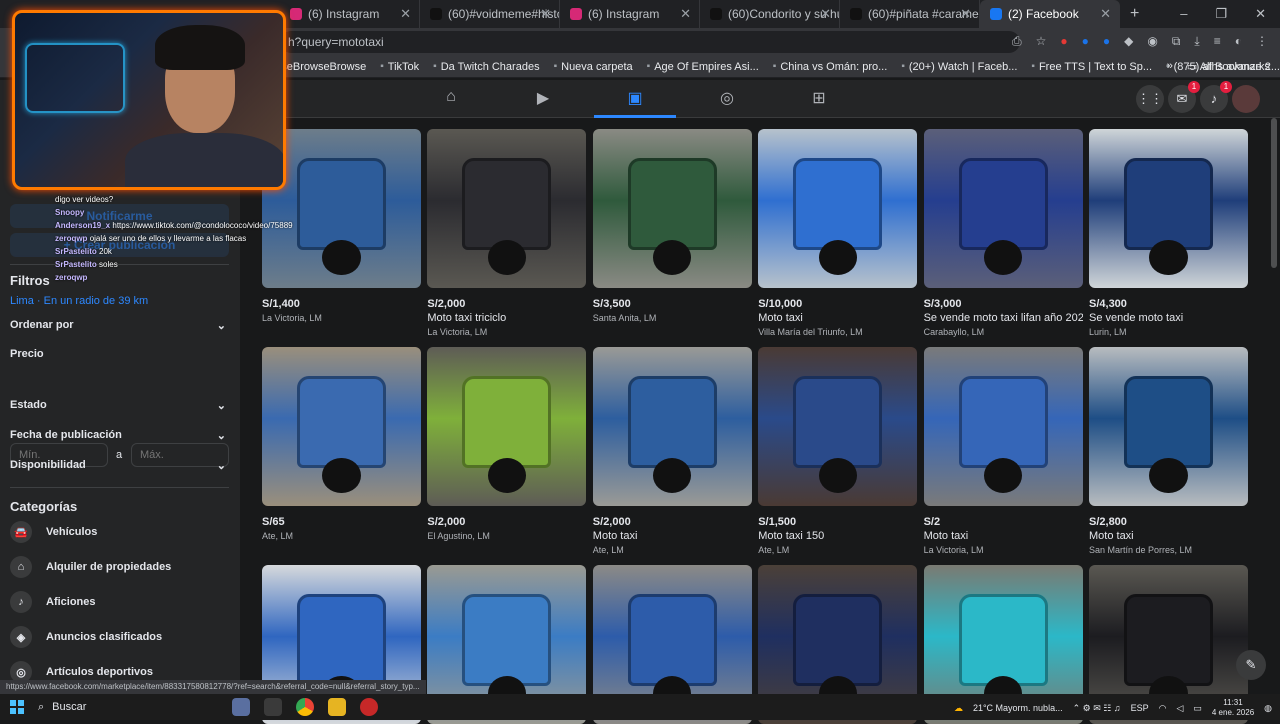 The image size is (1280, 724). What do you see at coordinates (1163, 708) in the screenshot?
I see `wifi-icon: ◠` at bounding box center [1163, 708].